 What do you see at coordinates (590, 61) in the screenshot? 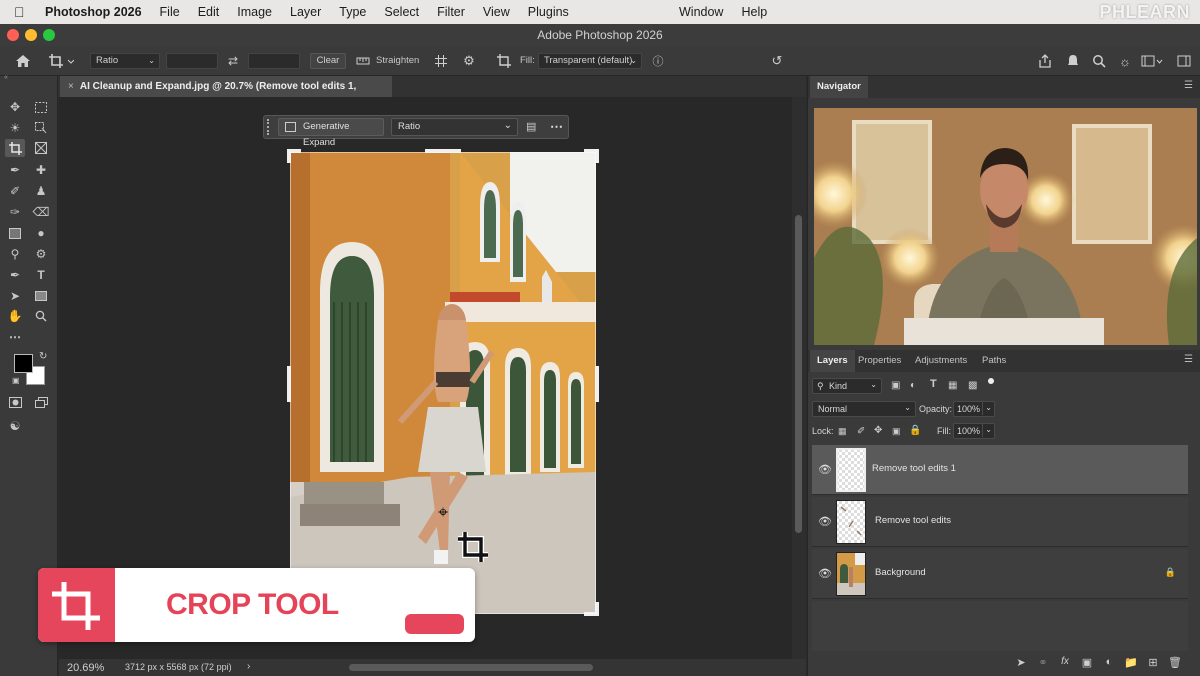
I see `fill-dropdown: Transparent (default) ⌄` at bounding box center [590, 61].